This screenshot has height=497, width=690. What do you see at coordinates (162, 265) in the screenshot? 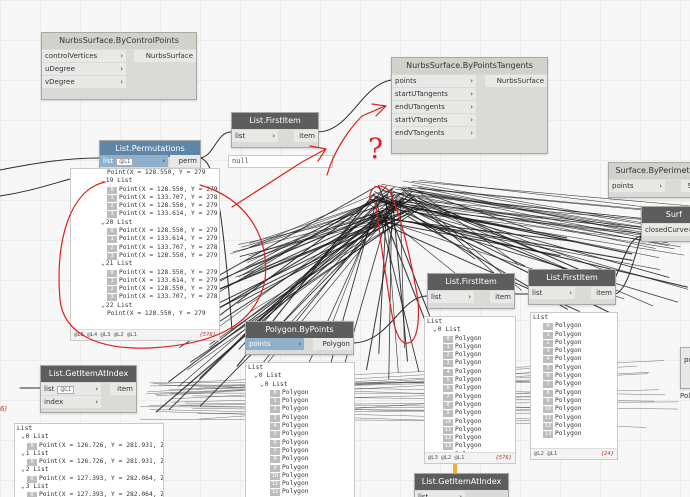
I see `annotation-circle-stroke` at bounding box center [162, 265].